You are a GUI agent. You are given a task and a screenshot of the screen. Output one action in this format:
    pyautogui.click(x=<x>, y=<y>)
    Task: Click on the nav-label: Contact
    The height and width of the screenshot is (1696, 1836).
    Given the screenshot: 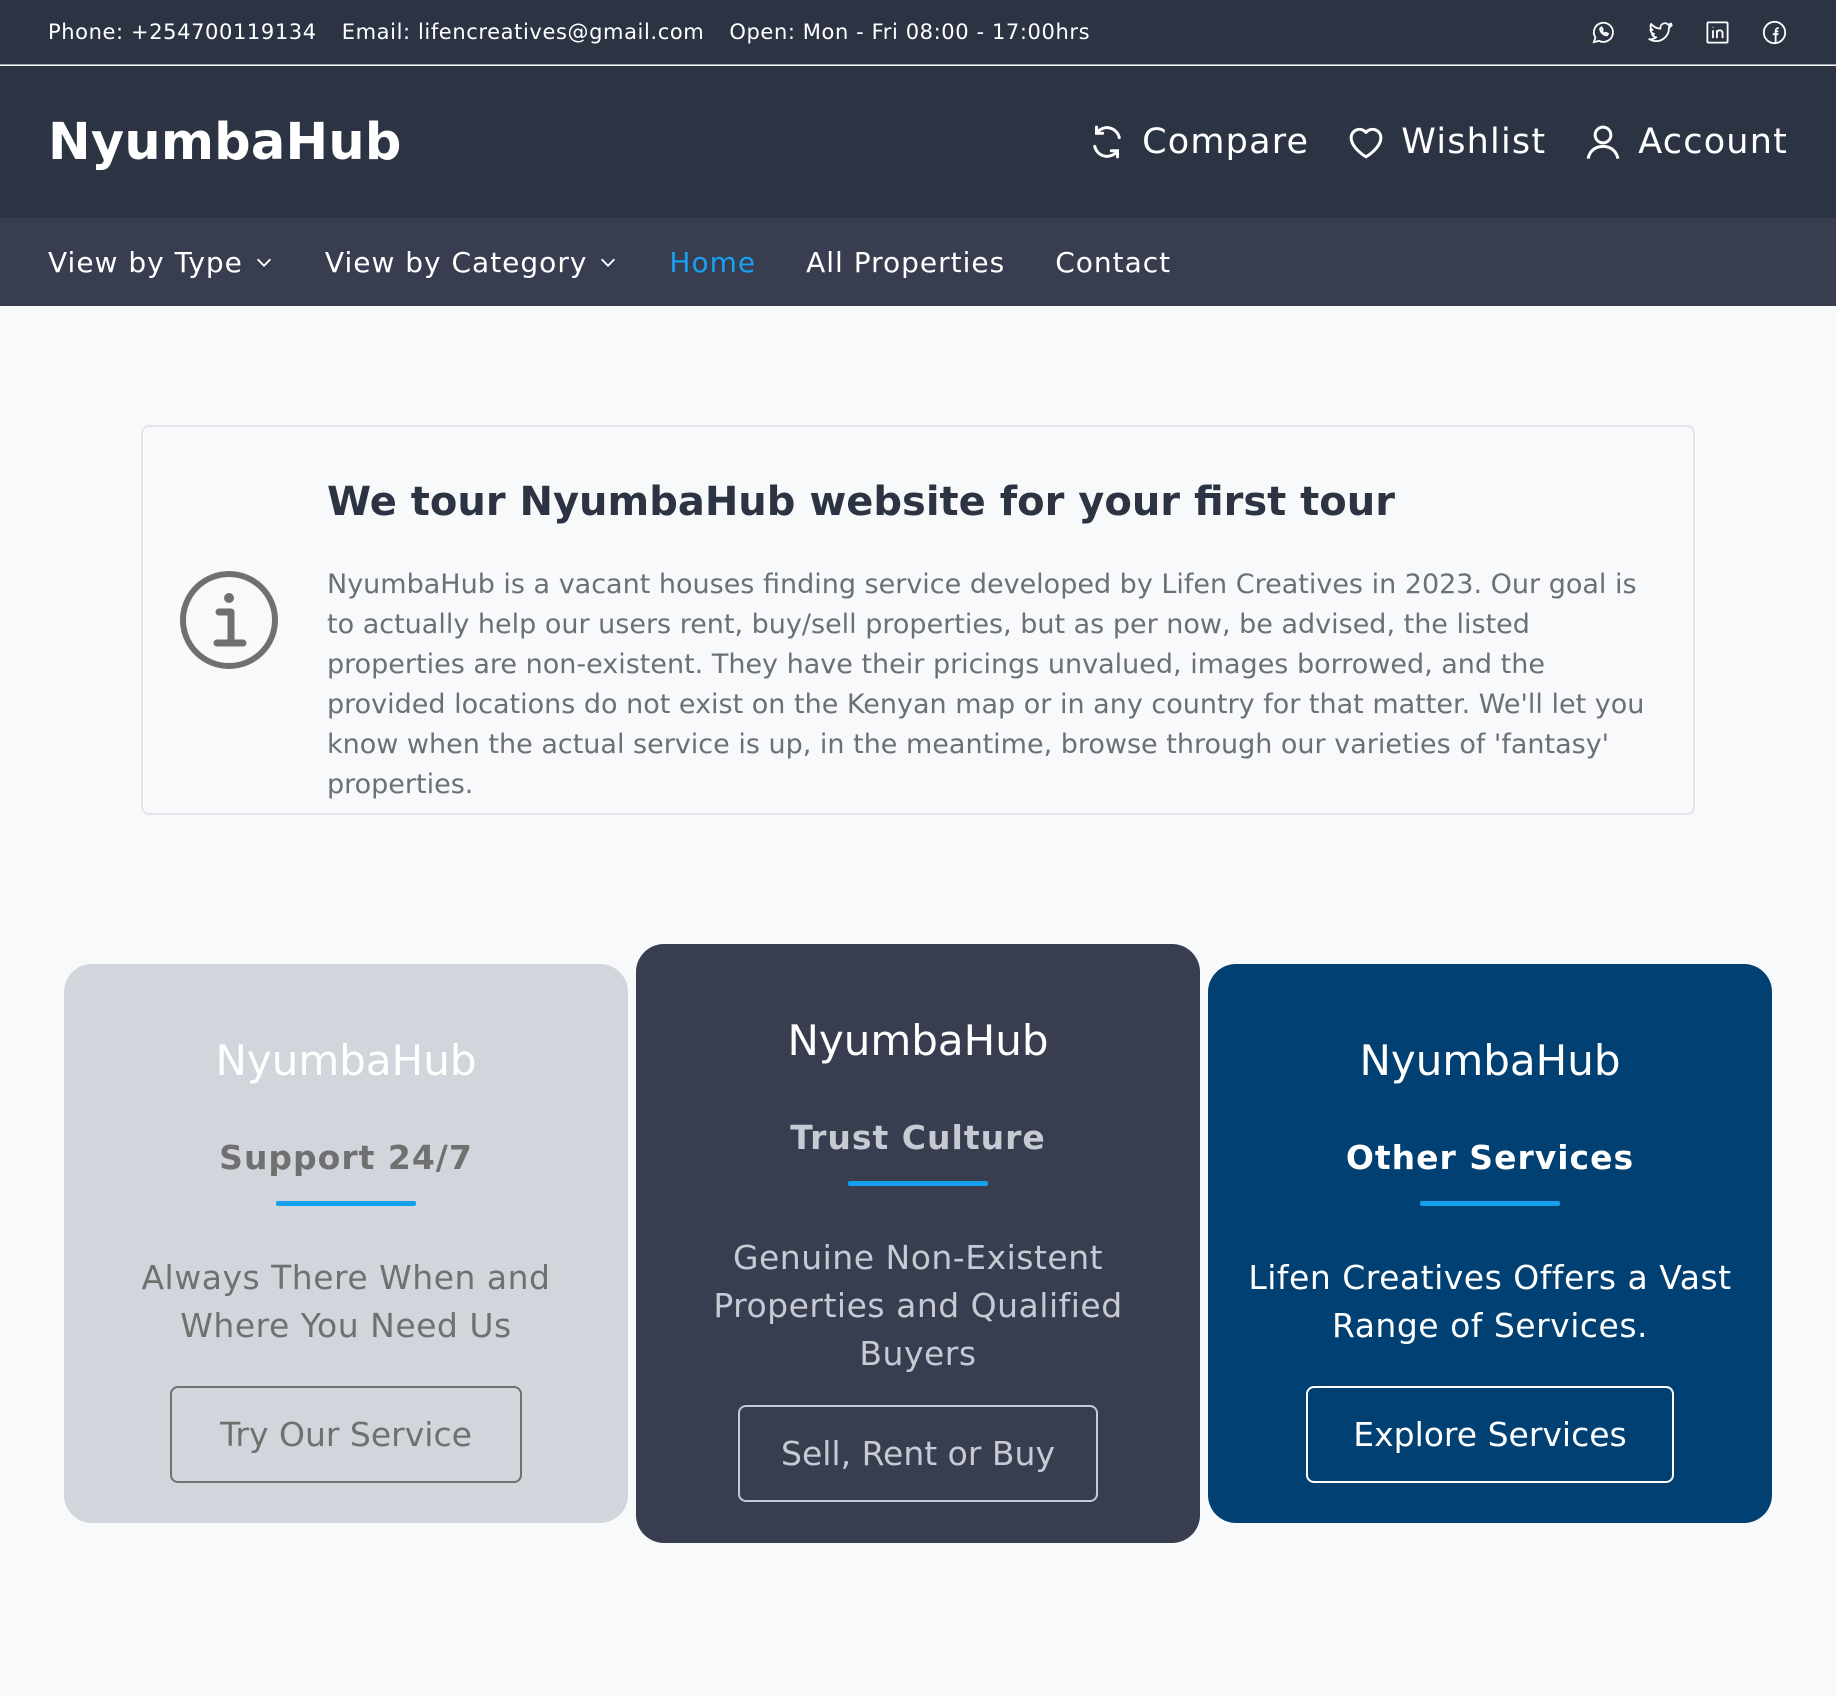 What is the action you would take?
    pyautogui.click(x=1113, y=262)
    